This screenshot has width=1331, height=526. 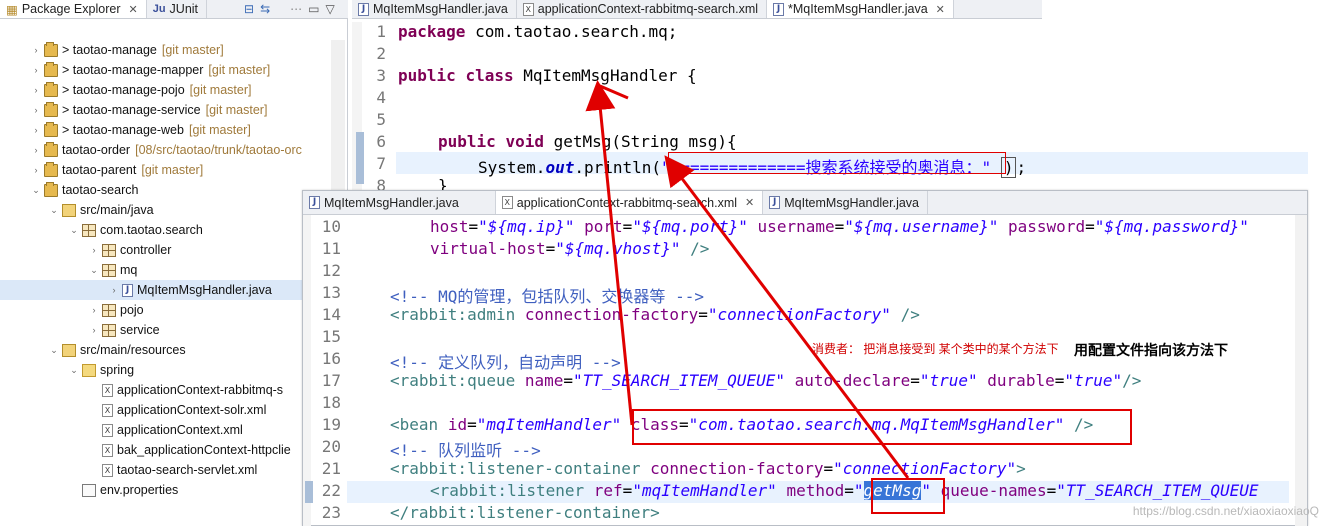 I want to click on watermark: https://blog.csdn.net/xiaoxiaoxiaoQ, so click(x=1225, y=511).